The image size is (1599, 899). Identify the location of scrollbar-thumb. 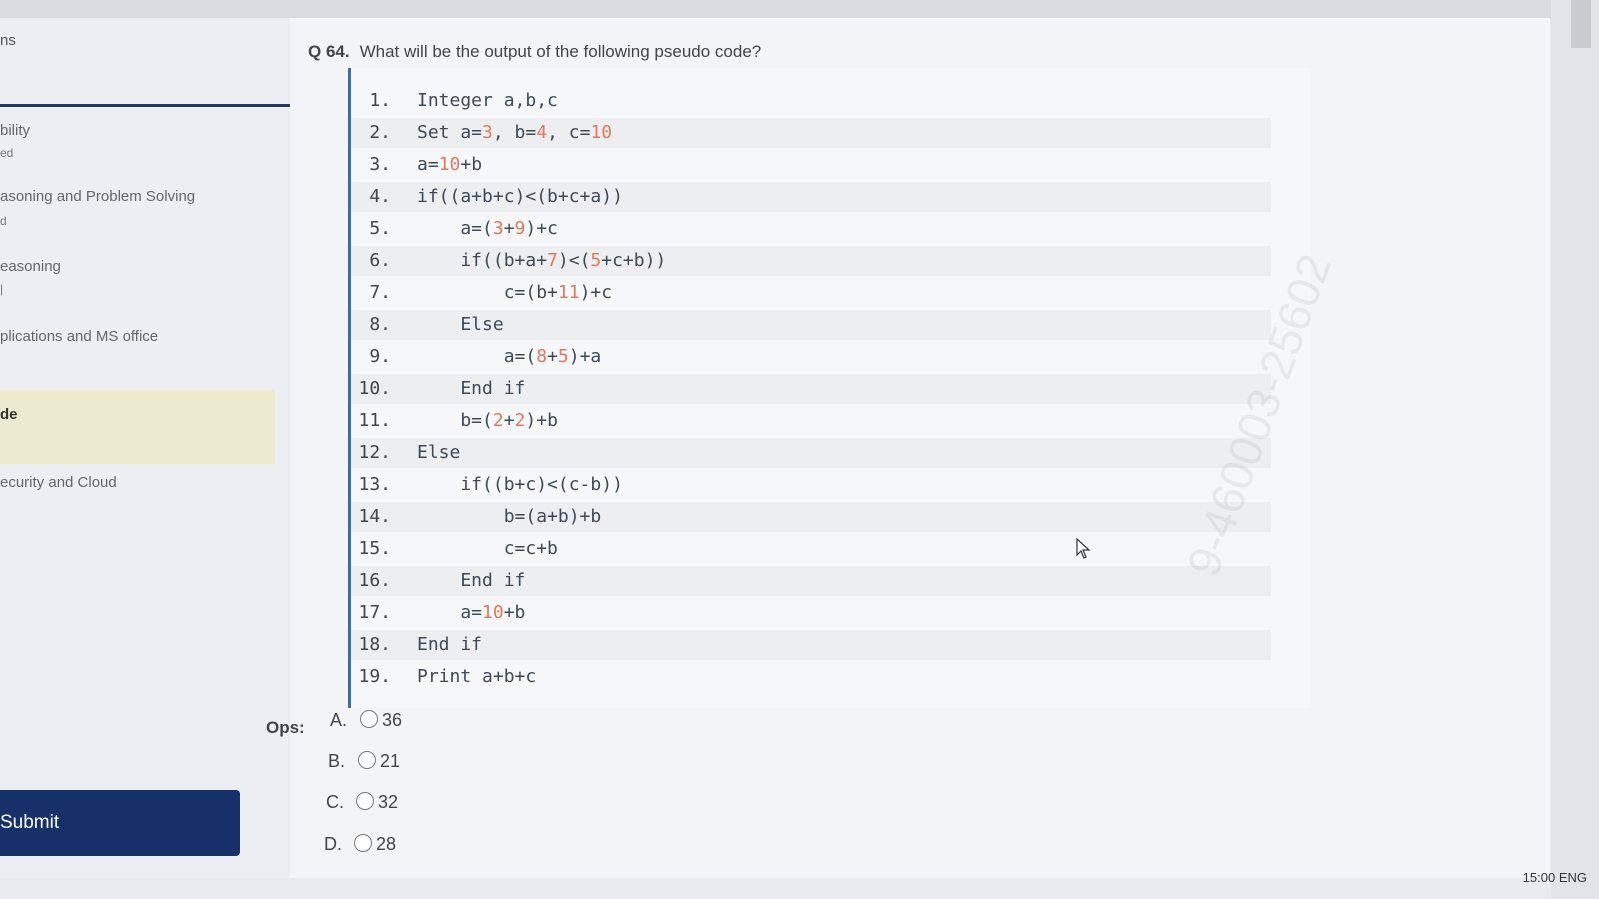
(1581, 24).